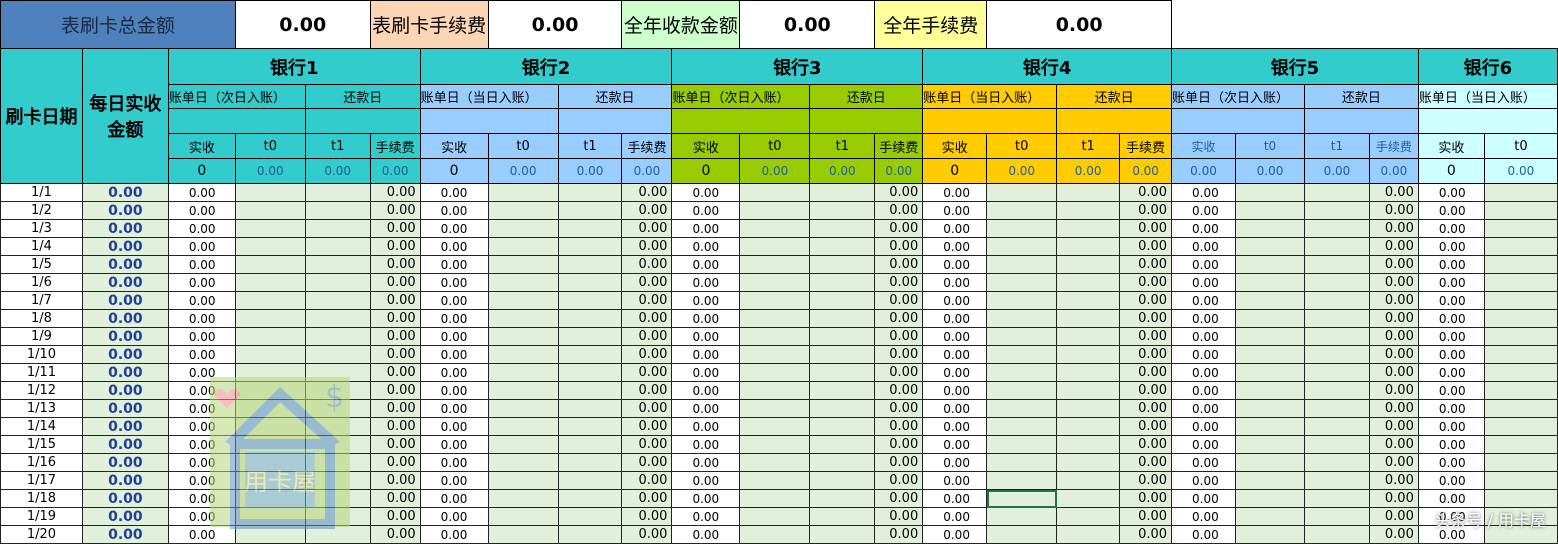 Image resolution: width=1558 pixels, height=544 pixels. Describe the element at coordinates (1295, 66) in the screenshot. I see `bank-title: 银行5` at that location.